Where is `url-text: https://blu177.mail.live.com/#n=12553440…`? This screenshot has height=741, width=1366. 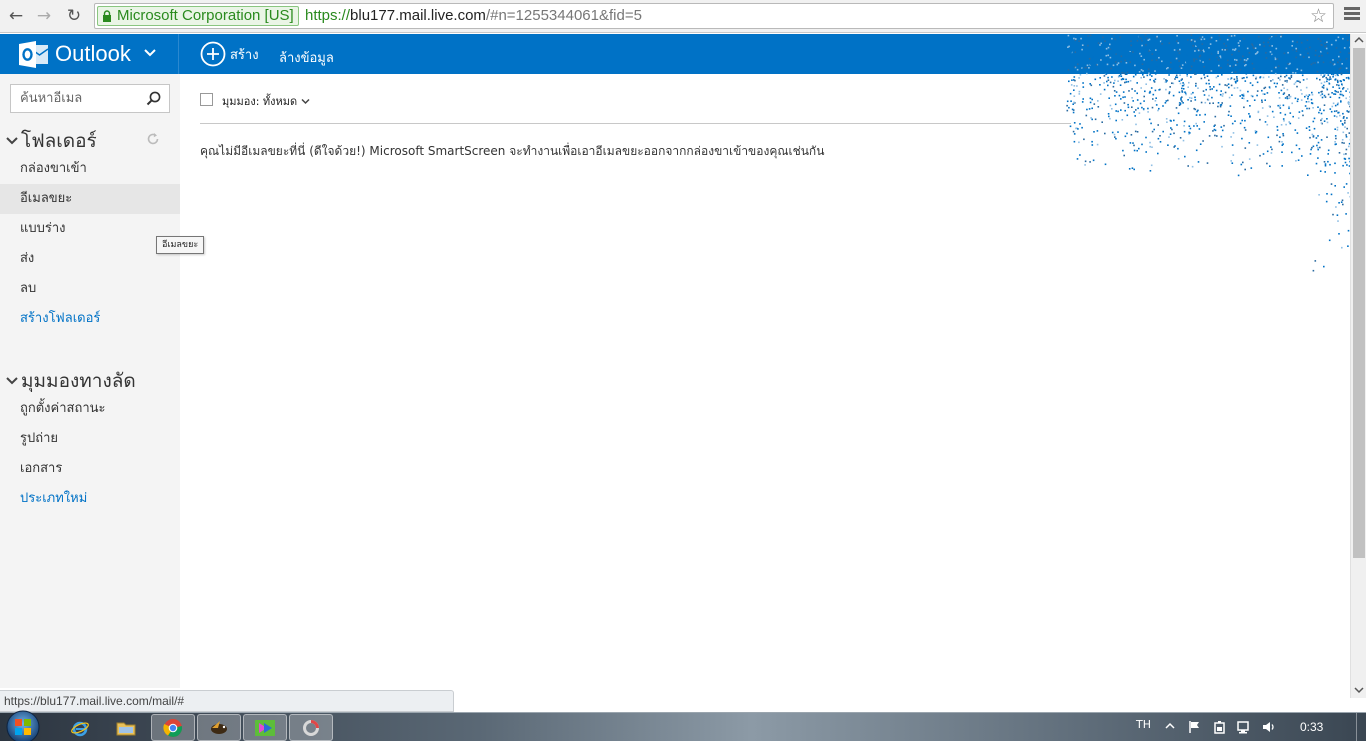 url-text: https://blu177.mail.live.com/#n=12553440… is located at coordinates (473, 16).